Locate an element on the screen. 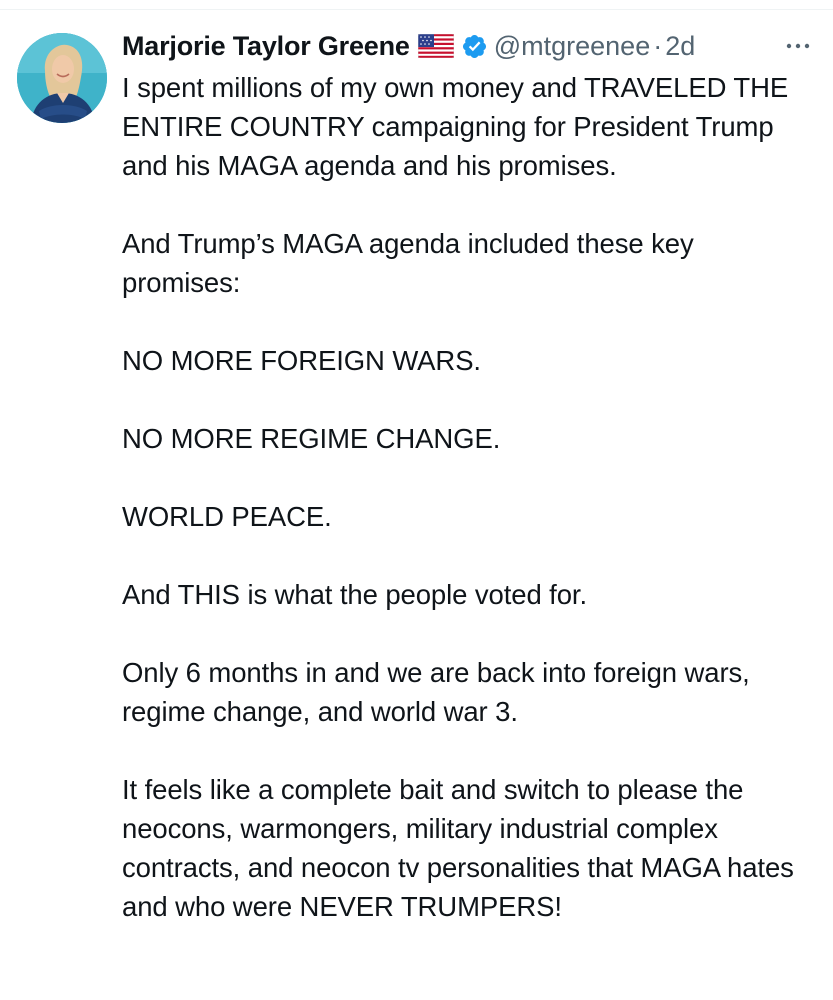 Image resolution: width=833 pixels, height=1000 pixels. more-options-icon is located at coordinates (798, 46).